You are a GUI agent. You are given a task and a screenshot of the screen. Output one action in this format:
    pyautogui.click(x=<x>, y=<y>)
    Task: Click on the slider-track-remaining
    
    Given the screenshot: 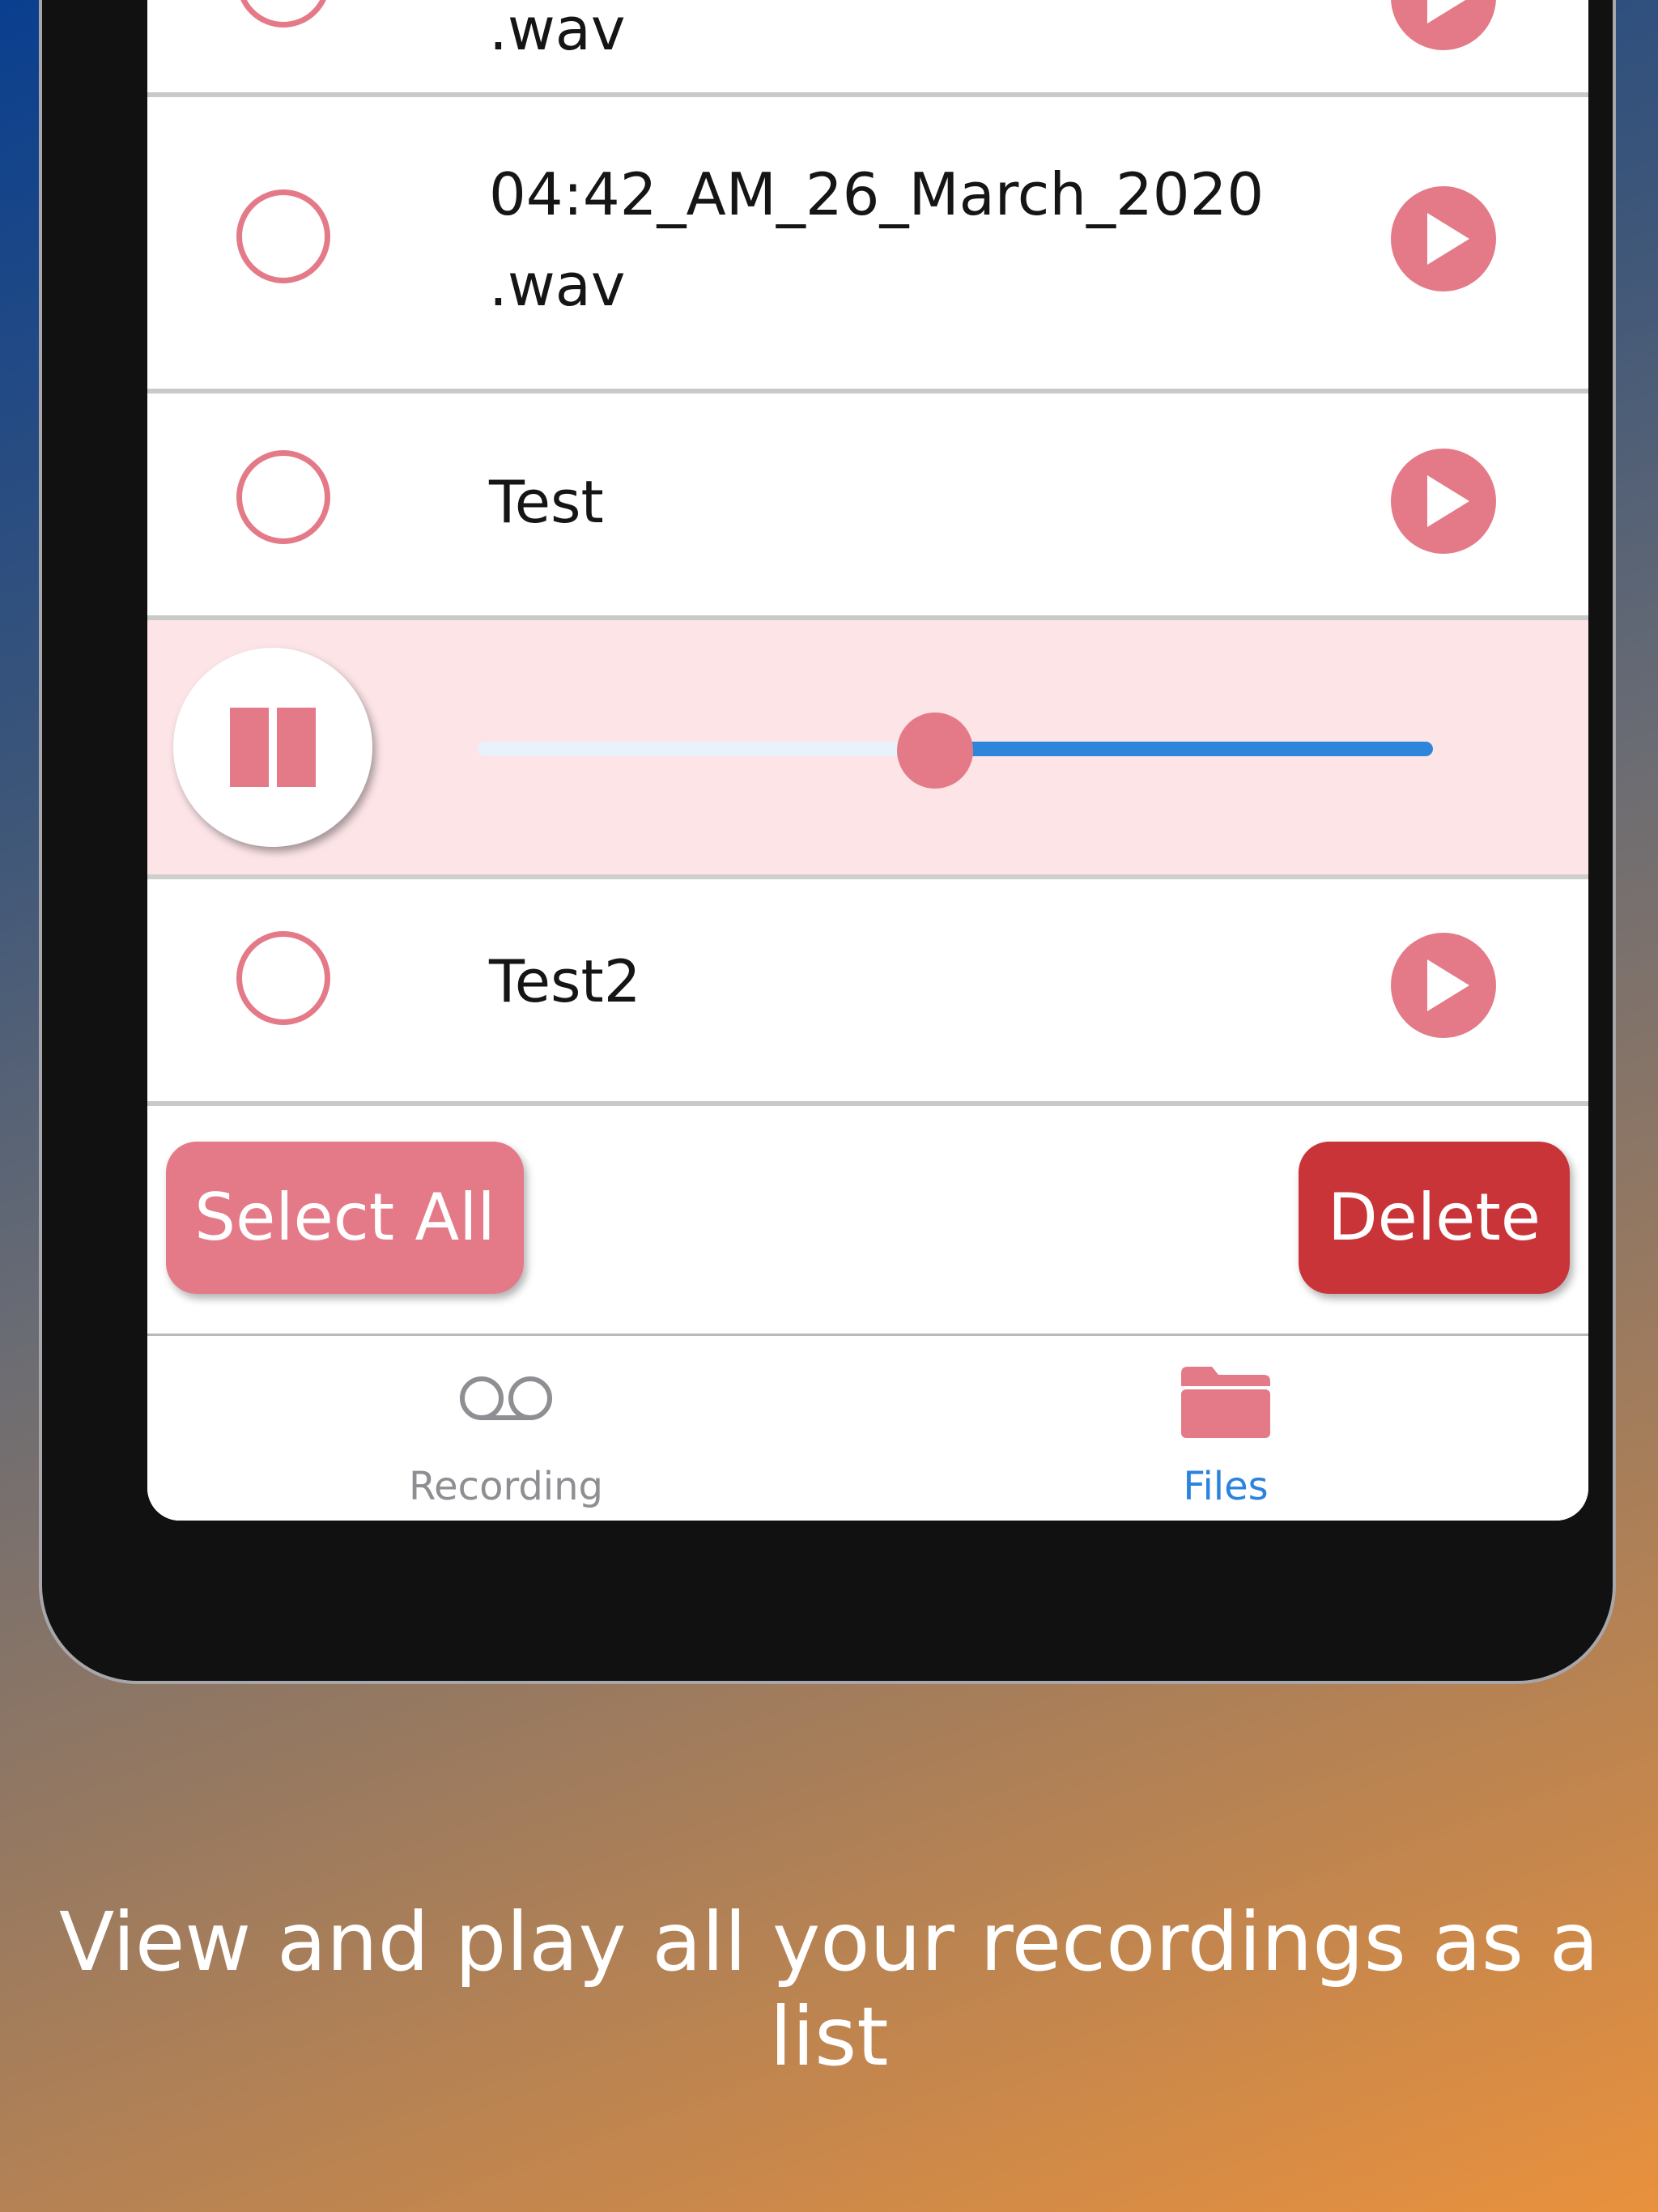 What is the action you would take?
    pyautogui.click(x=1182, y=749)
    